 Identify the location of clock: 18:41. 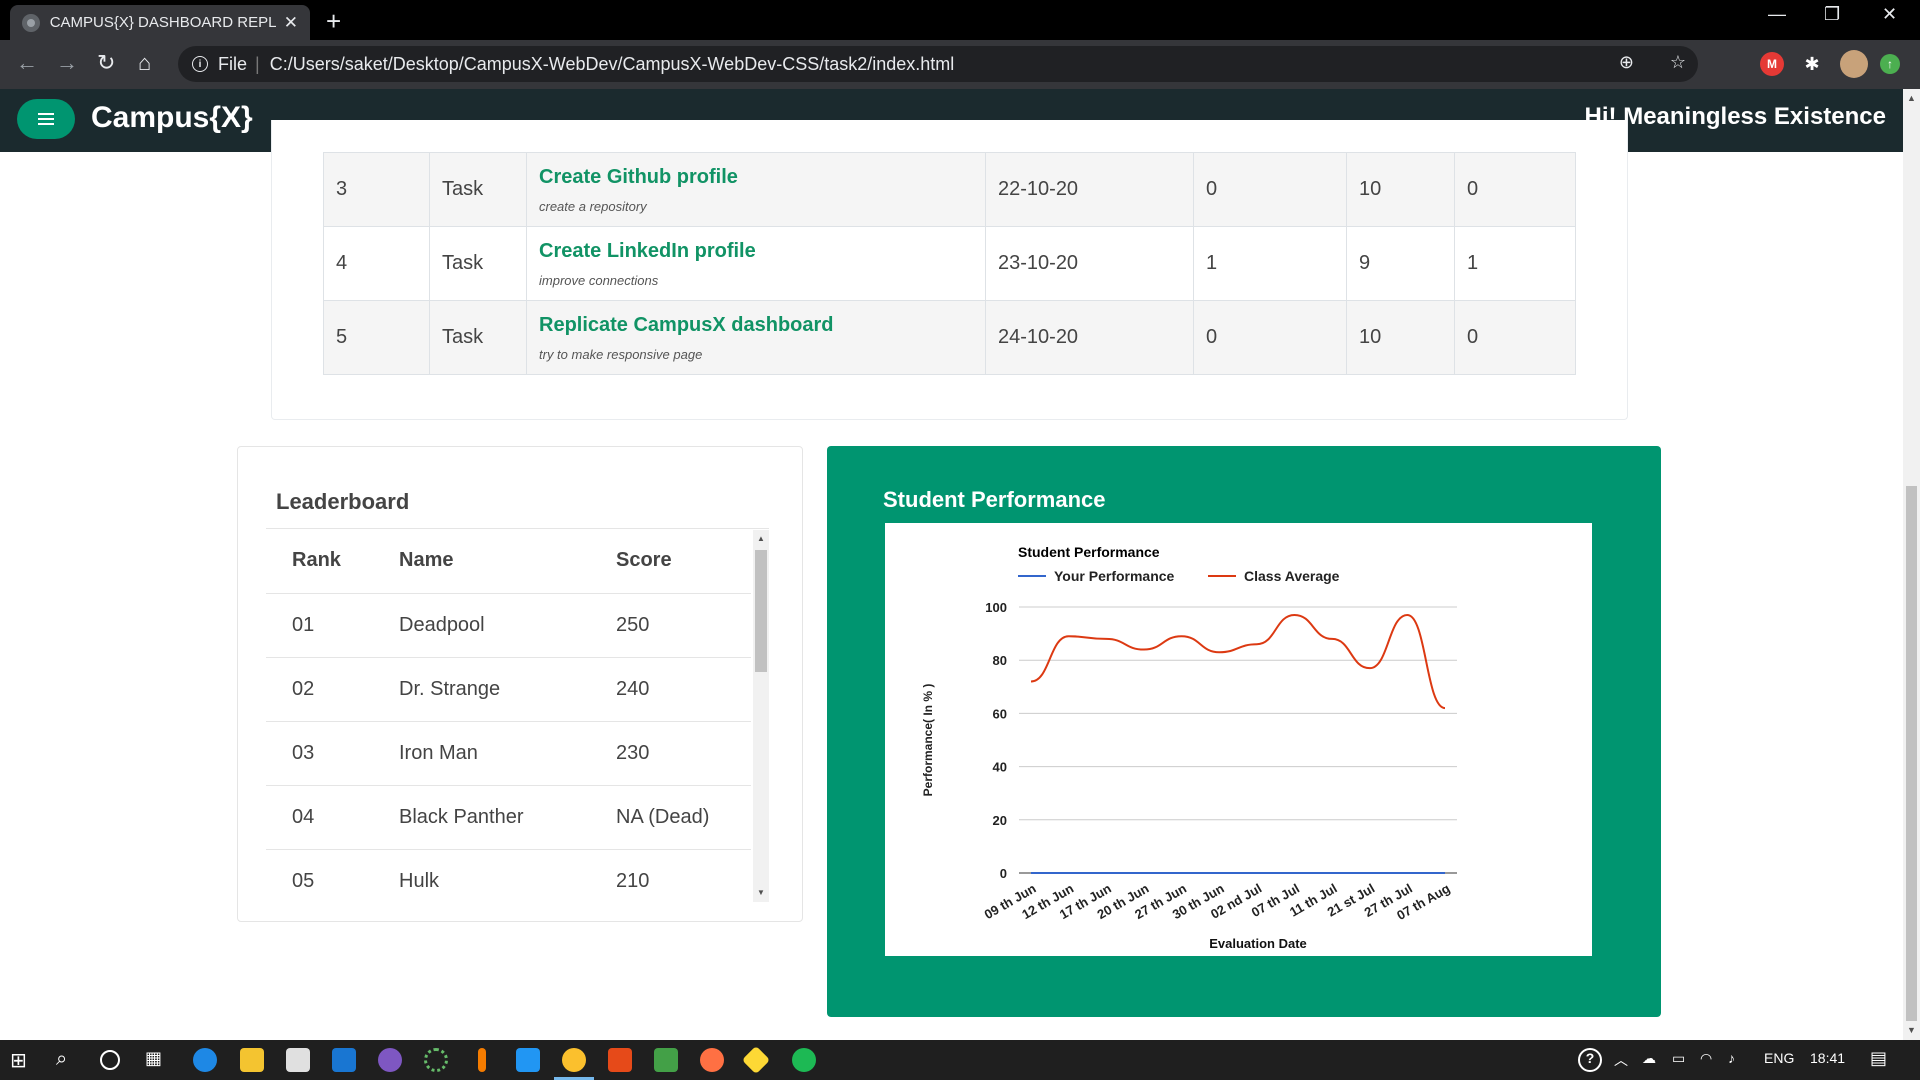
(1827, 1058).